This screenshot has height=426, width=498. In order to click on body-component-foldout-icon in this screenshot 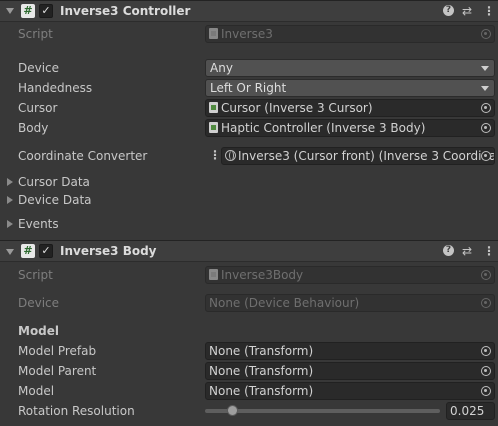, I will do `click(10, 252)`.